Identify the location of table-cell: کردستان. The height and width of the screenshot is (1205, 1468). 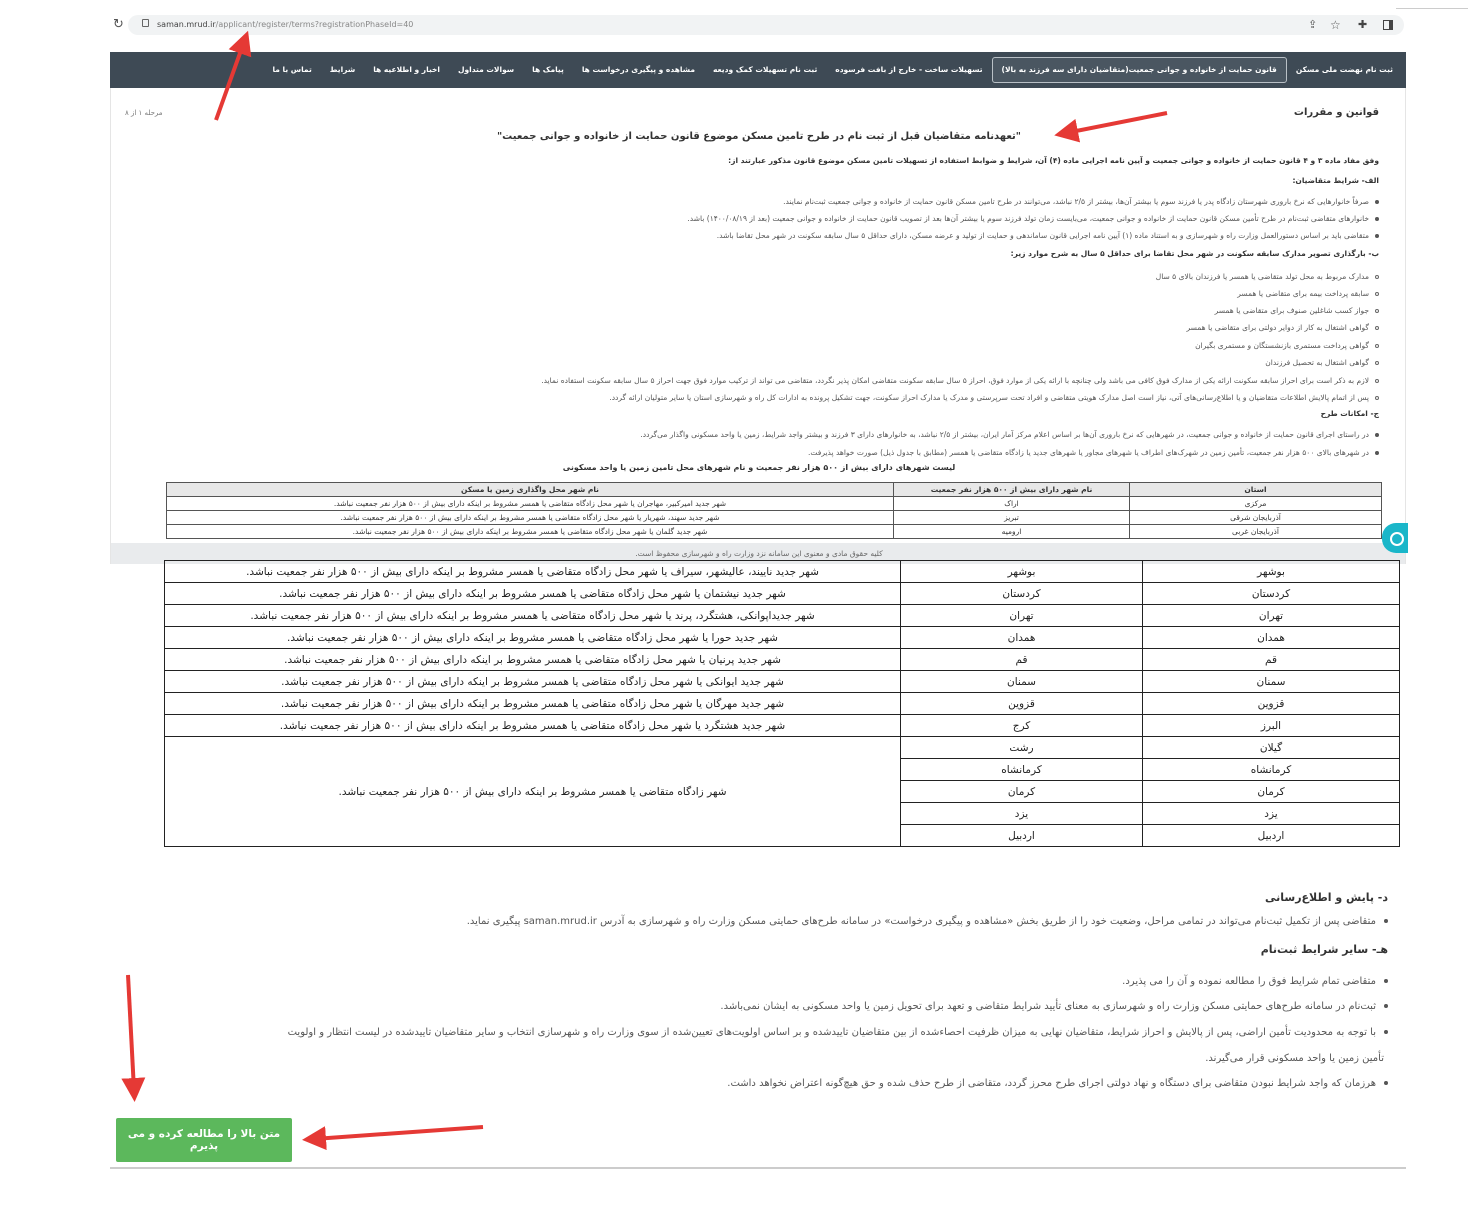
(1271, 593).